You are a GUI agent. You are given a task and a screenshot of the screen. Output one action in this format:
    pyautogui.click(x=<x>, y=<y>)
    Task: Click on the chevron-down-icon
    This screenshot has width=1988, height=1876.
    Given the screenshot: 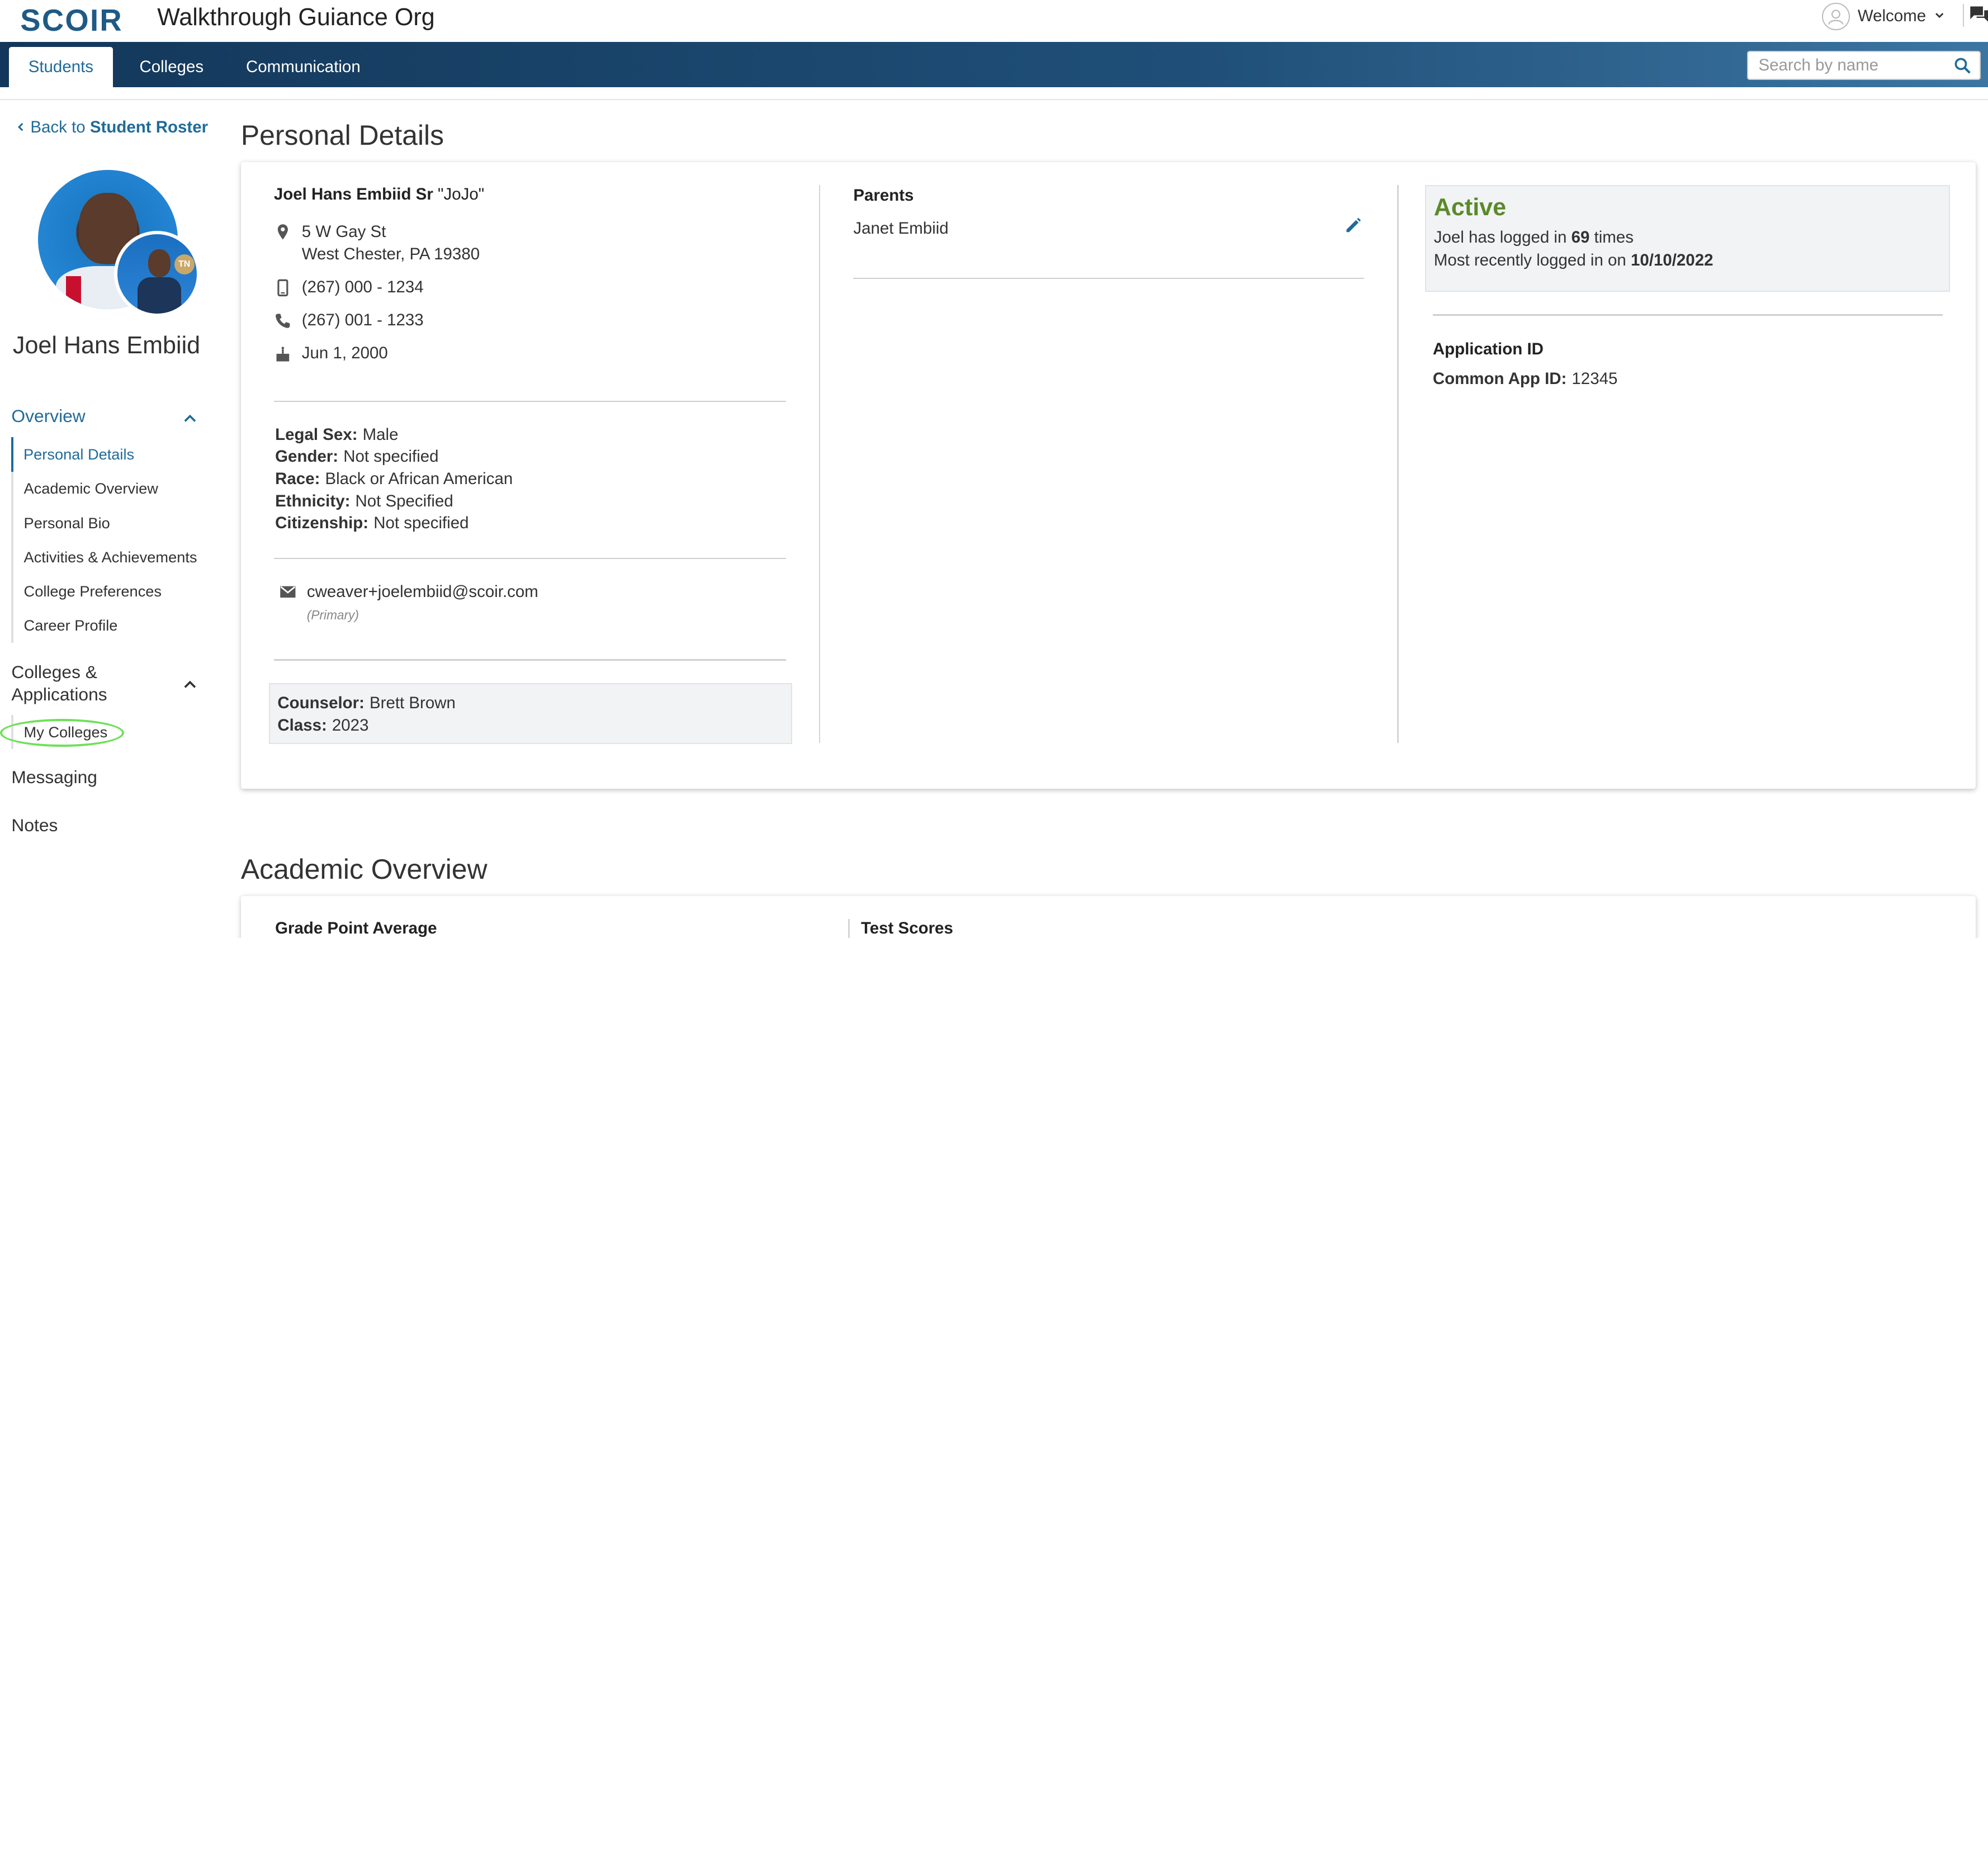 What is the action you would take?
    pyautogui.click(x=1939, y=16)
    